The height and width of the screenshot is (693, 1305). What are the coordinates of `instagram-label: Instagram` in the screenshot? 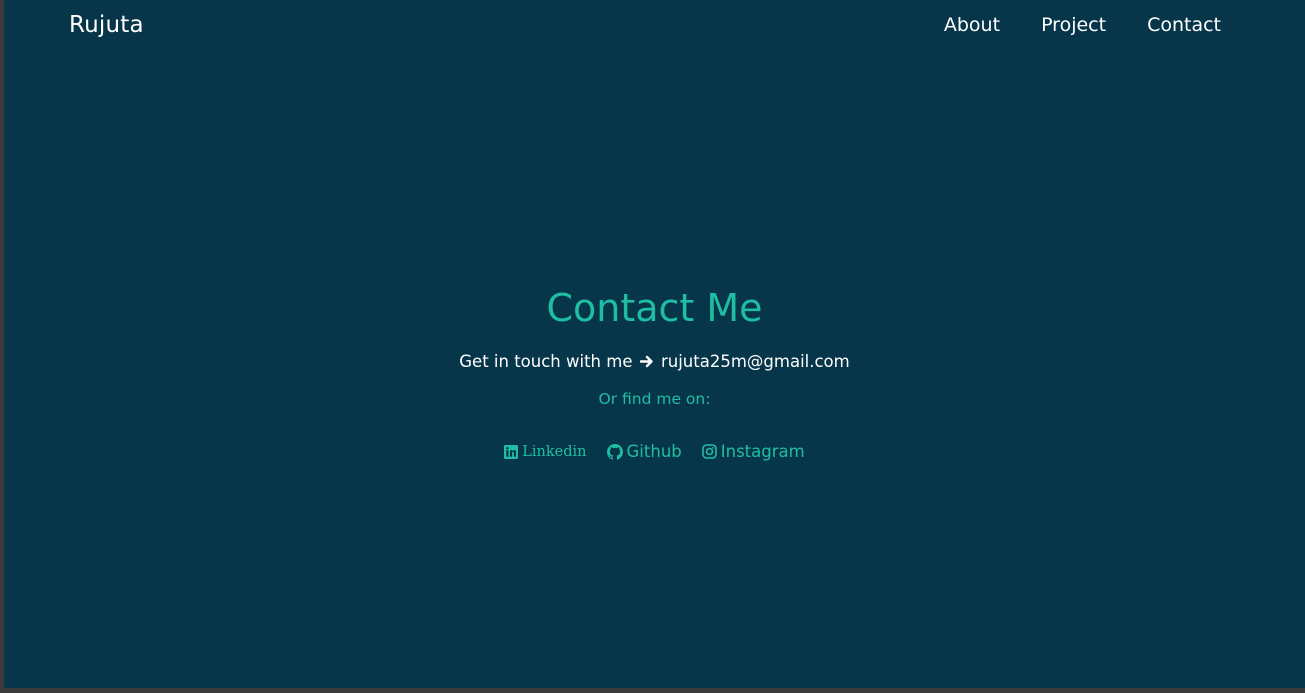 It's located at (762, 451).